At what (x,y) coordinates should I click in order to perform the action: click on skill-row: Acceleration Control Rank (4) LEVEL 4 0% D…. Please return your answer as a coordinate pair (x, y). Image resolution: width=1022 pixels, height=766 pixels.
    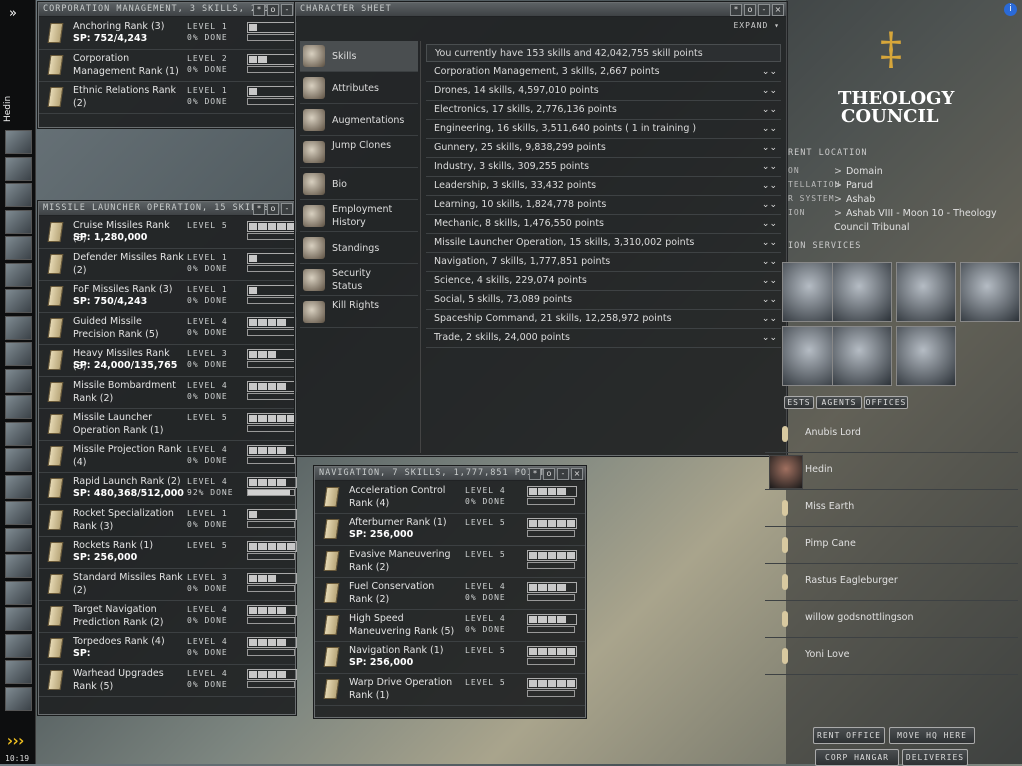
    Looking at the image, I should click on (450, 497).